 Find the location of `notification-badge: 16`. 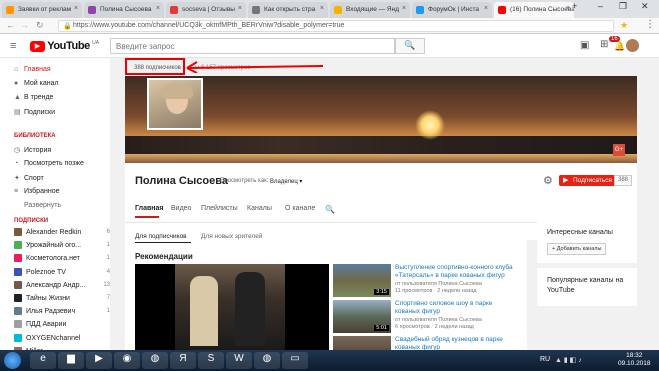

notification-badge: 16 is located at coordinates (614, 39).